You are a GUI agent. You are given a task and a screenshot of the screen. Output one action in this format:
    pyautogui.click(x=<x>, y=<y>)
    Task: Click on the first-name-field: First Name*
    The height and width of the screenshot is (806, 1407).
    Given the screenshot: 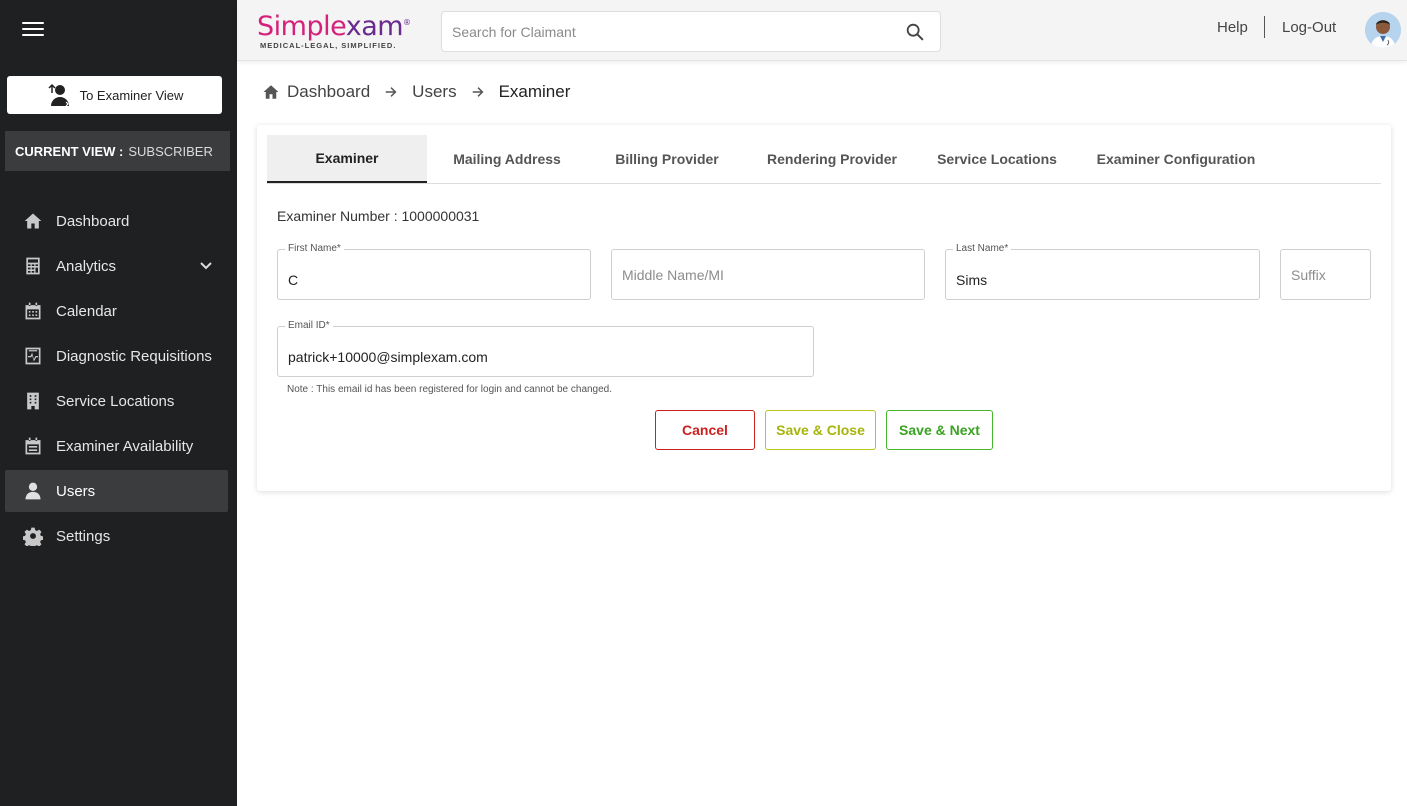 What is the action you would take?
    pyautogui.click(x=434, y=271)
    